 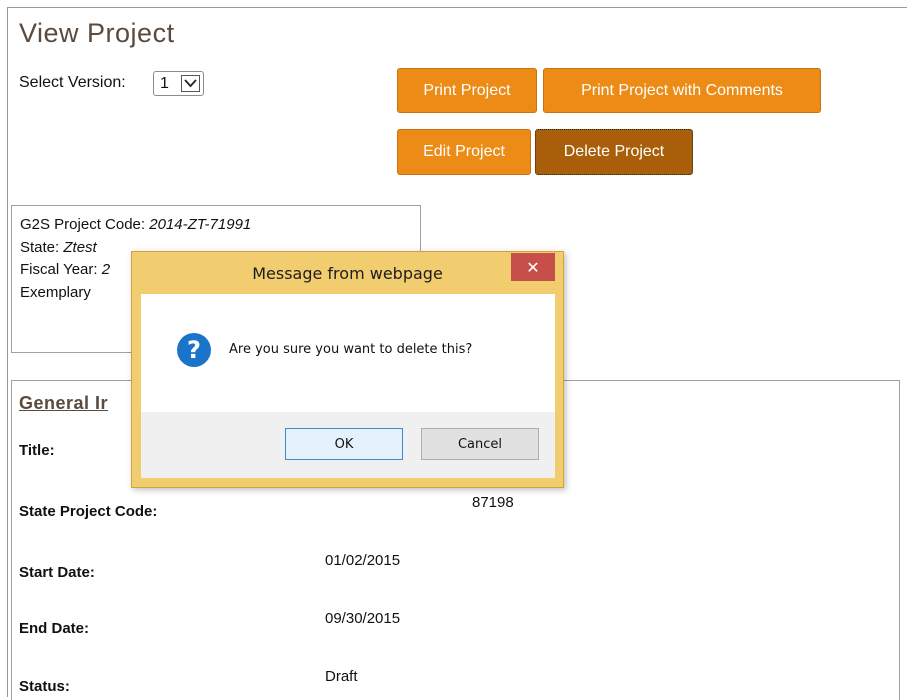 What do you see at coordinates (493, 502) in the screenshot?
I see `state-project-code-value: 87198` at bounding box center [493, 502].